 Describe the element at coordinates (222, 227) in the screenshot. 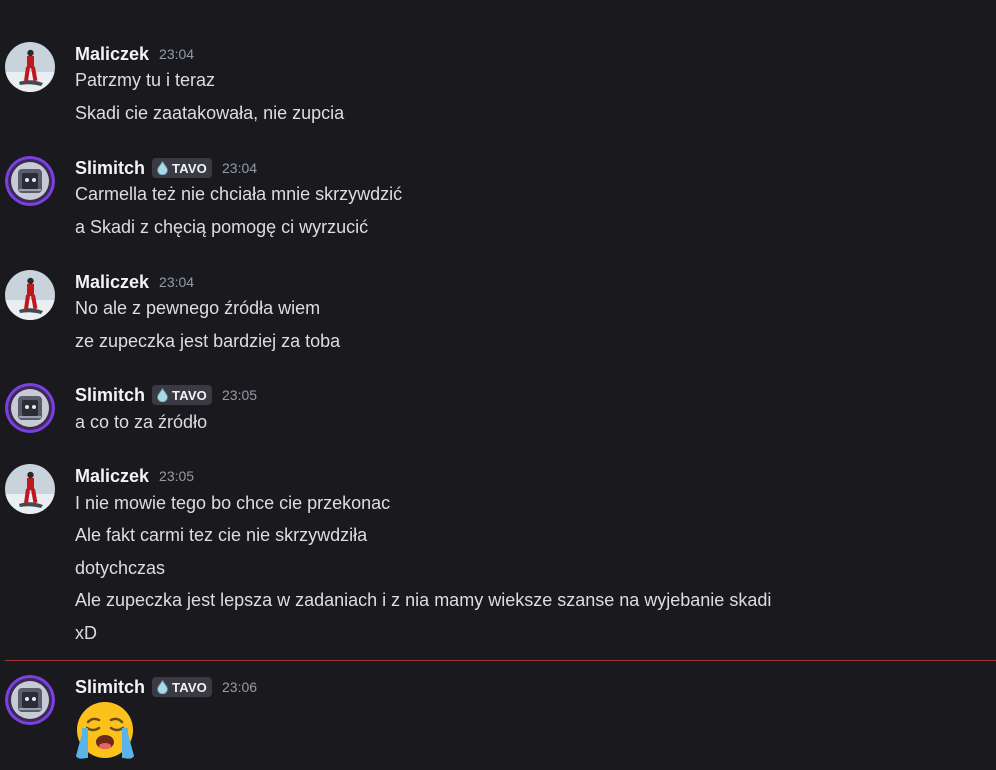

I see `message-text: a Skadi z chęcią pomogę ci wyrzucić` at that location.